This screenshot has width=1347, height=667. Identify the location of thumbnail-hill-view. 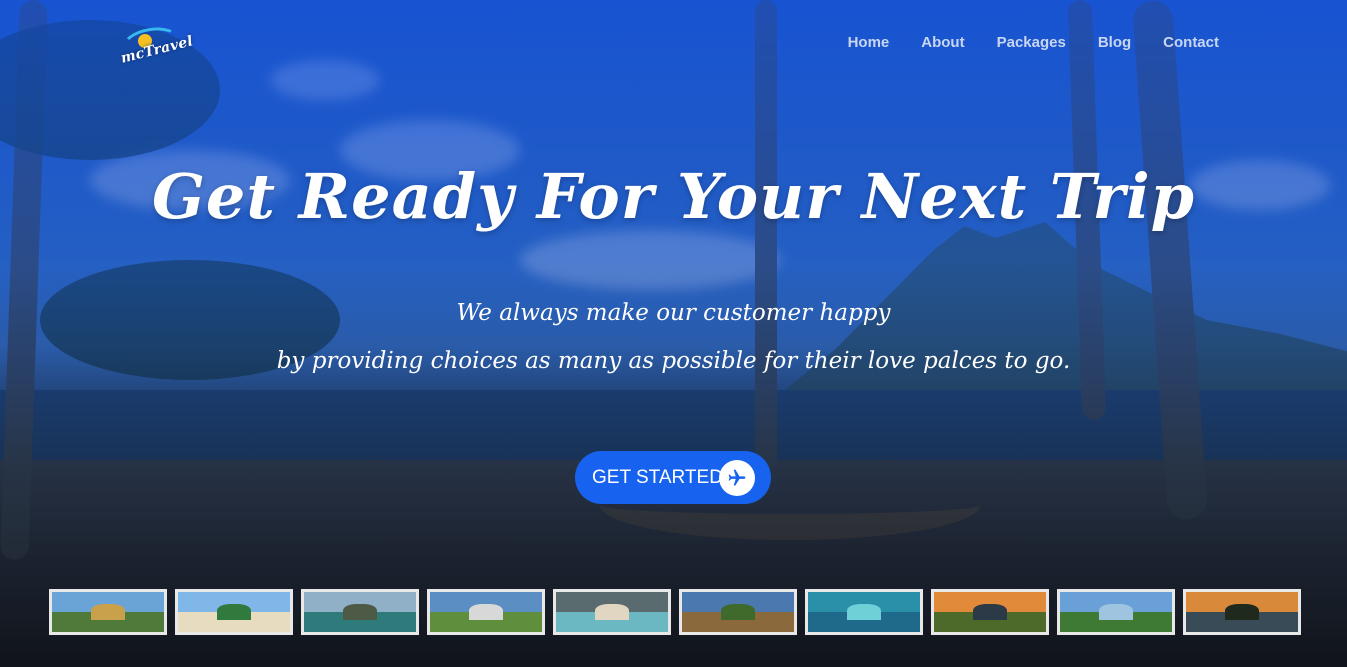
(1116, 612).